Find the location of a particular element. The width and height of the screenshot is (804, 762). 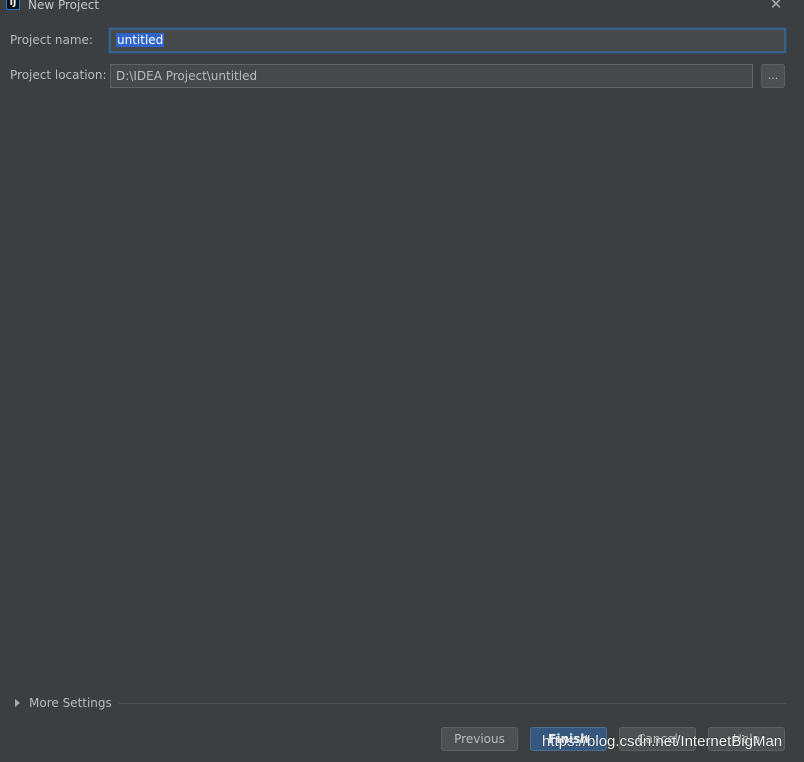

intellij-idea-icon: IJ is located at coordinates (13, 5).